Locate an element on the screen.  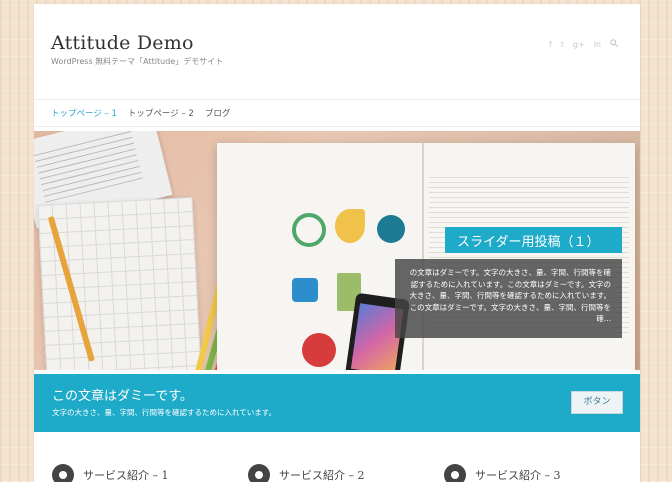
service-item-1: サービス紹介 – 1 is located at coordinates (110, 473).